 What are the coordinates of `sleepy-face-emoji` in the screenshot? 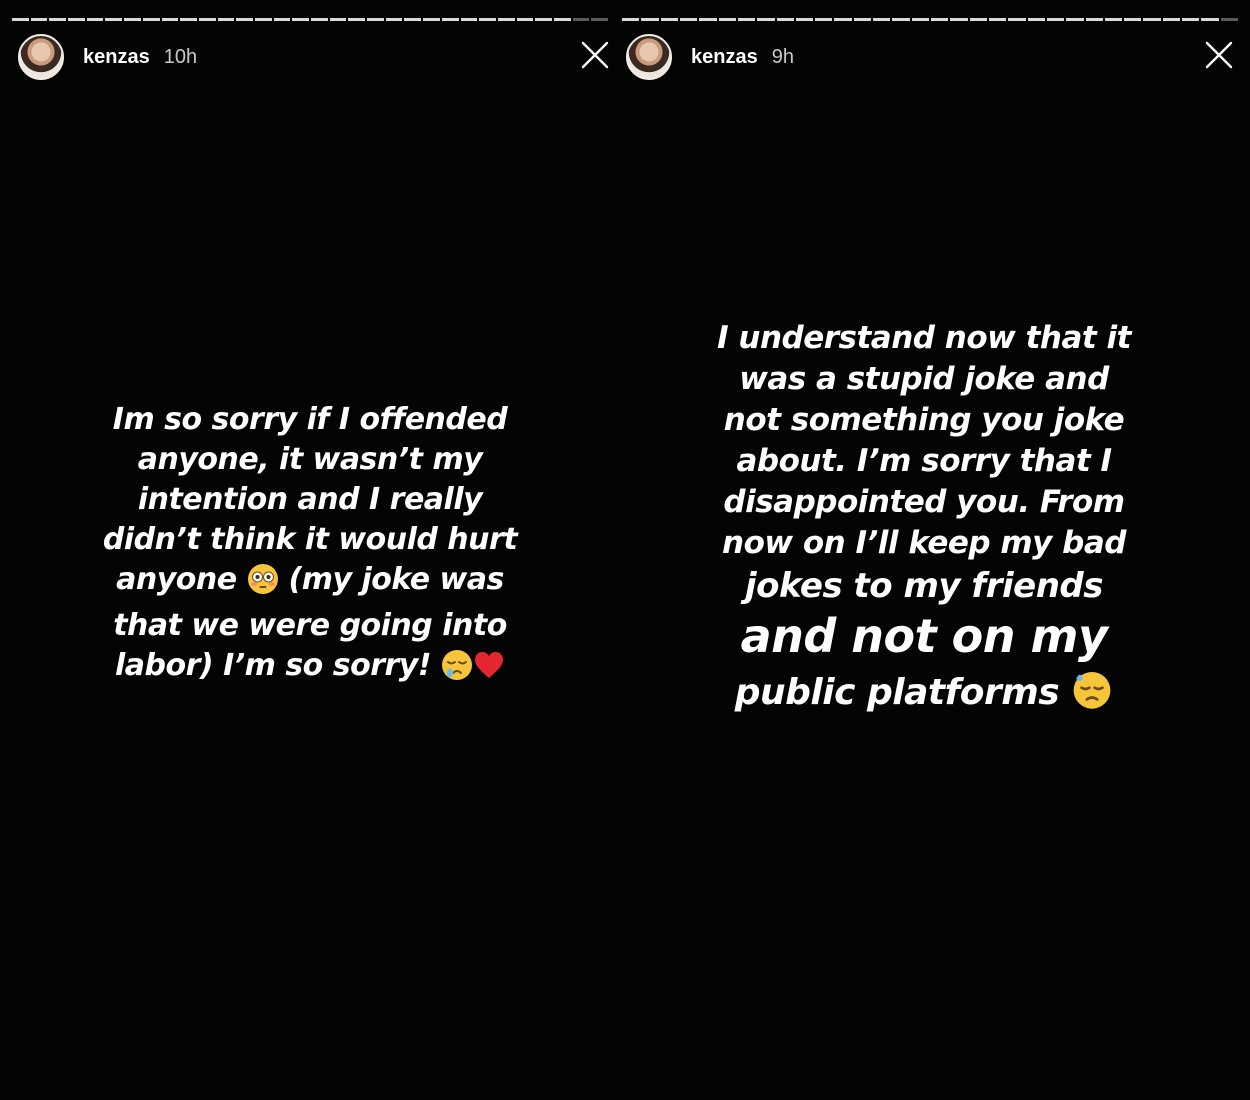 It's located at (457, 670).